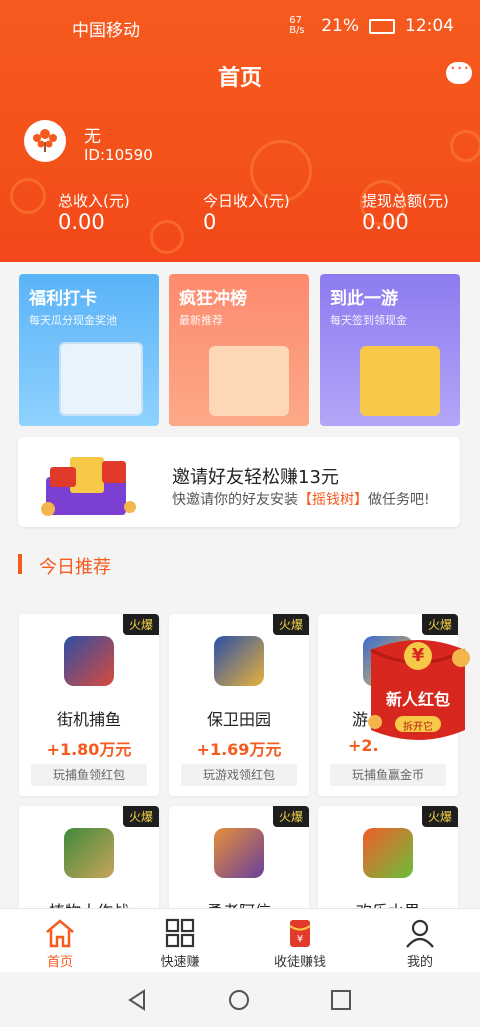 The image size is (480, 1027). I want to click on game-card: 火爆 勇者阿信, so click(239, 861).